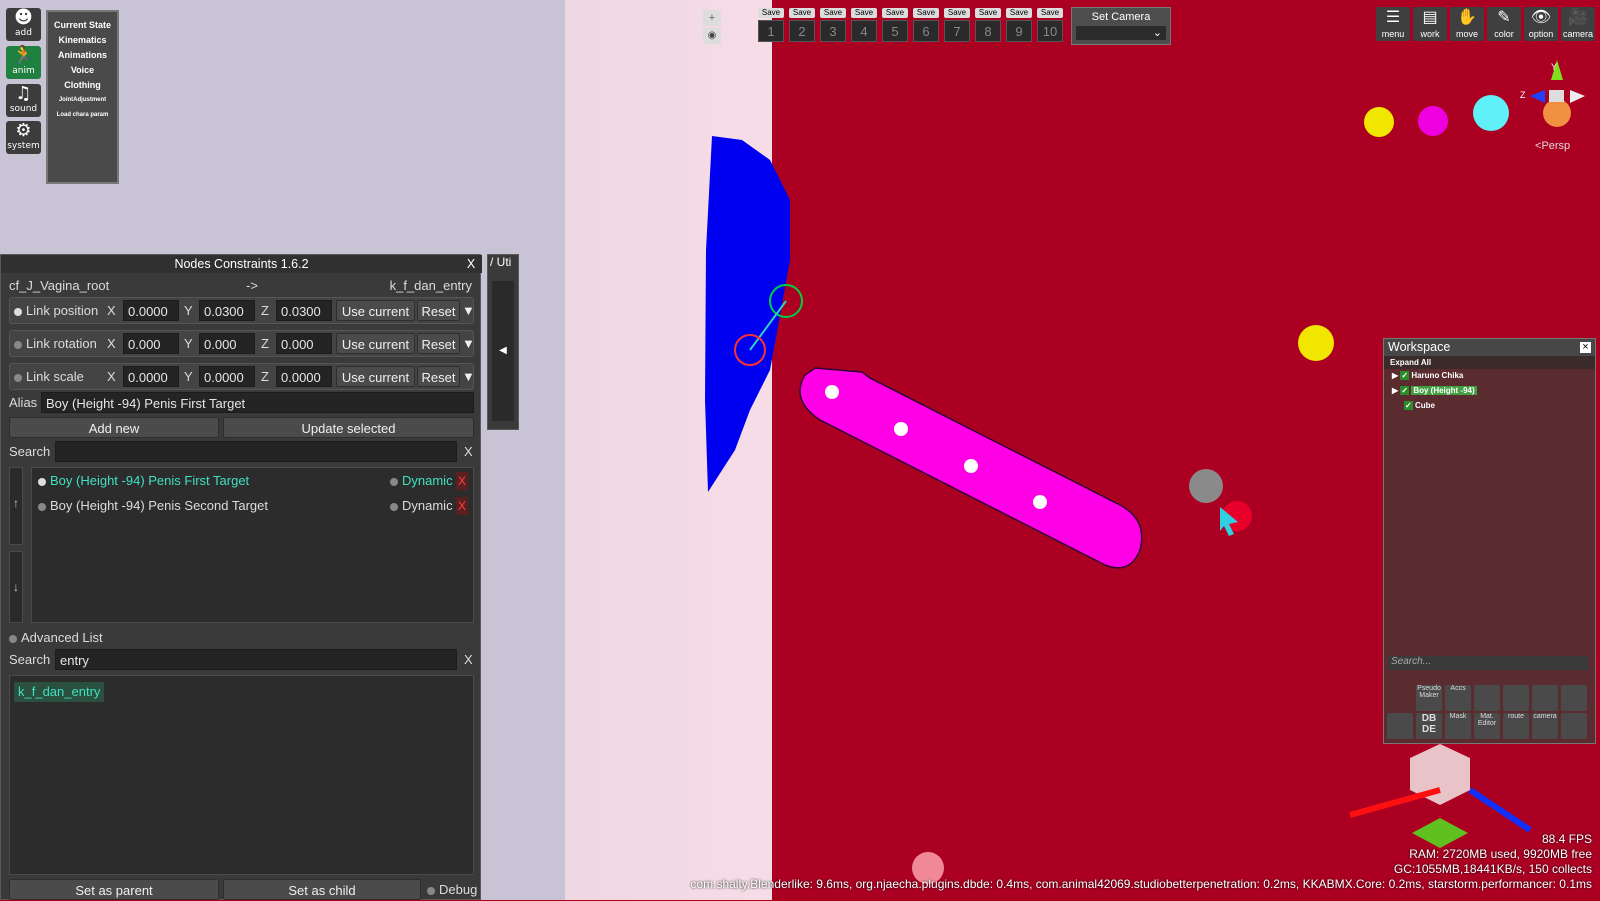 This screenshot has height=901, width=1600. Describe the element at coordinates (151, 310) in the screenshot. I see `position-x-input: 0.0000` at that location.